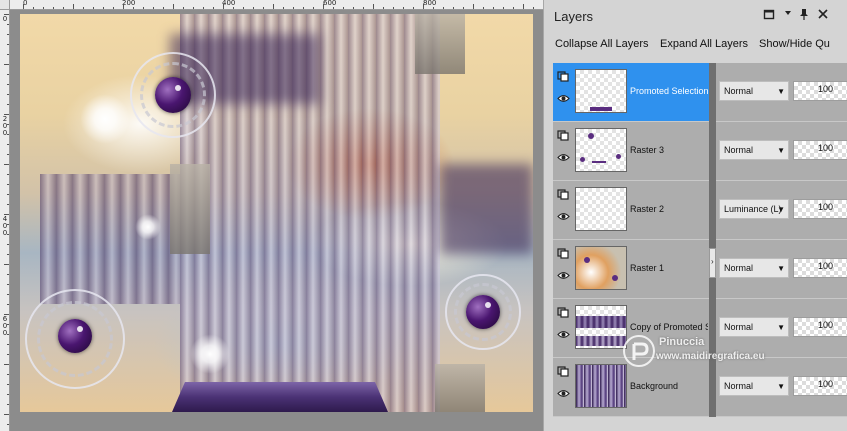  What do you see at coordinates (695, 16) in the screenshot?
I see `layers-panel-title-bar: Layers` at bounding box center [695, 16].